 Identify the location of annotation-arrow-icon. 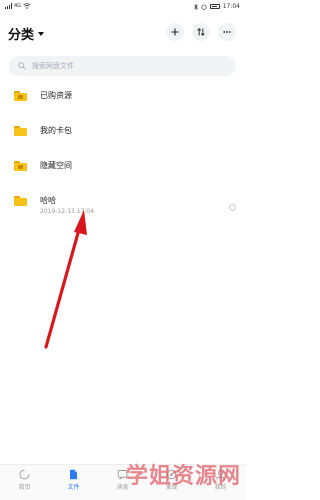
(65, 279).